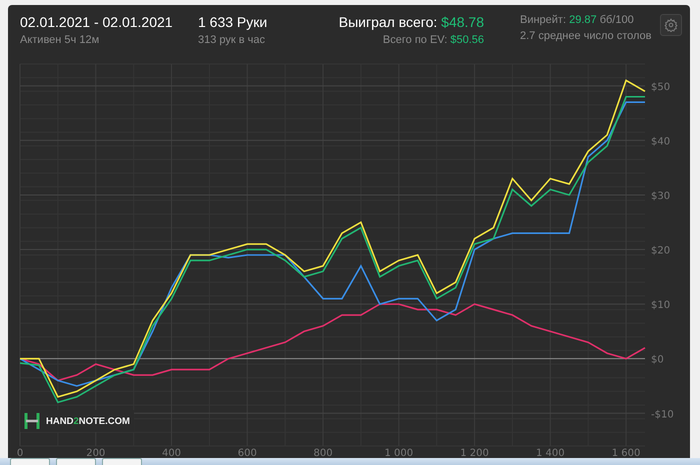 This screenshot has height=465, width=700. What do you see at coordinates (660, 196) in the screenshot?
I see `y-axis-label: $30` at bounding box center [660, 196].